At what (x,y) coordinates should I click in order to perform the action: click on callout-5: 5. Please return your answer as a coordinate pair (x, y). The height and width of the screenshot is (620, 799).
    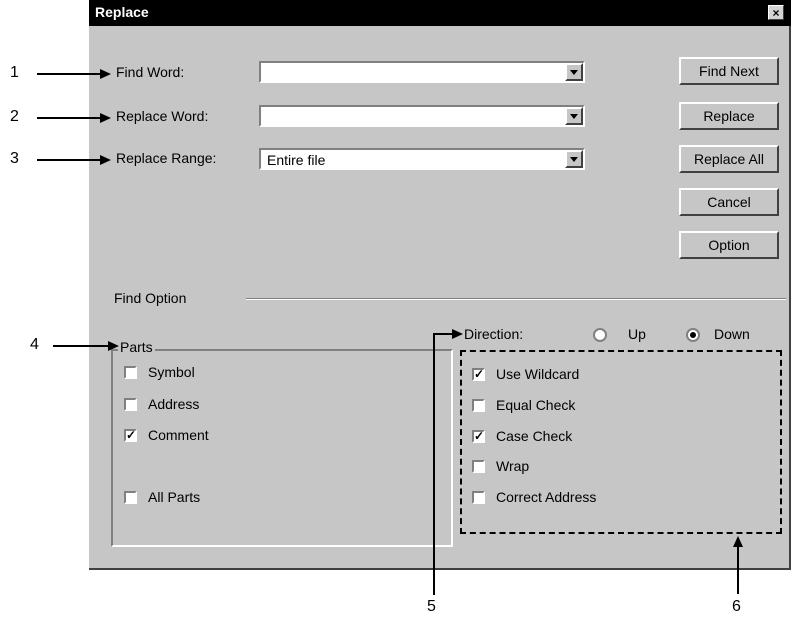
    Looking at the image, I should click on (431, 606).